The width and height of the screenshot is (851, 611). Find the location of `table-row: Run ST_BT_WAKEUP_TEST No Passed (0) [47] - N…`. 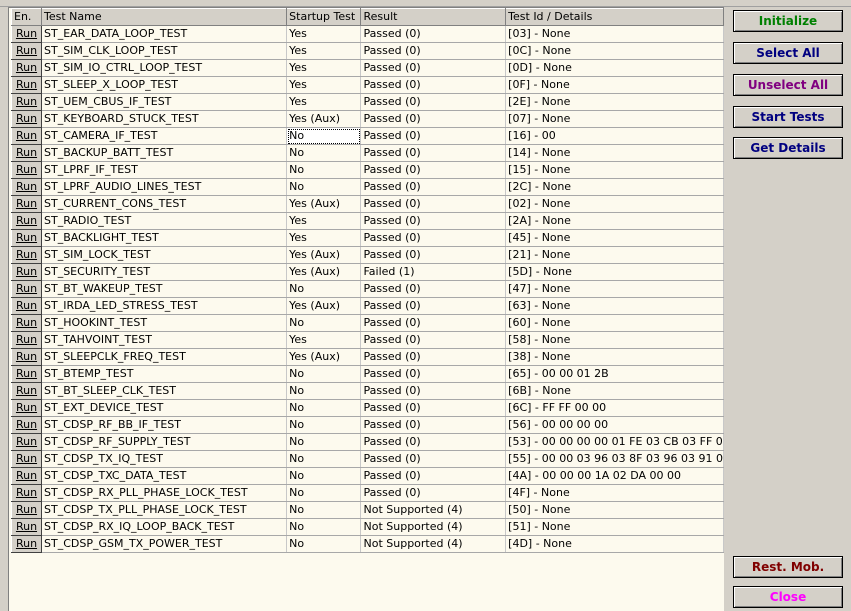

table-row: Run ST_BT_WAKEUP_TEST No Passed (0) [47] - N… is located at coordinates (367, 289).